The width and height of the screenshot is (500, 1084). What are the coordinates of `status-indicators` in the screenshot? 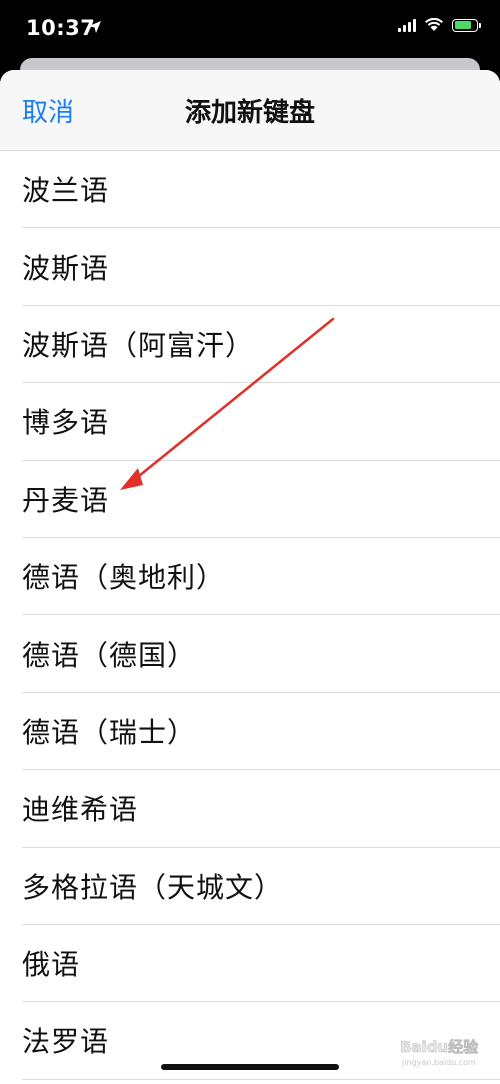 It's located at (439, 25).